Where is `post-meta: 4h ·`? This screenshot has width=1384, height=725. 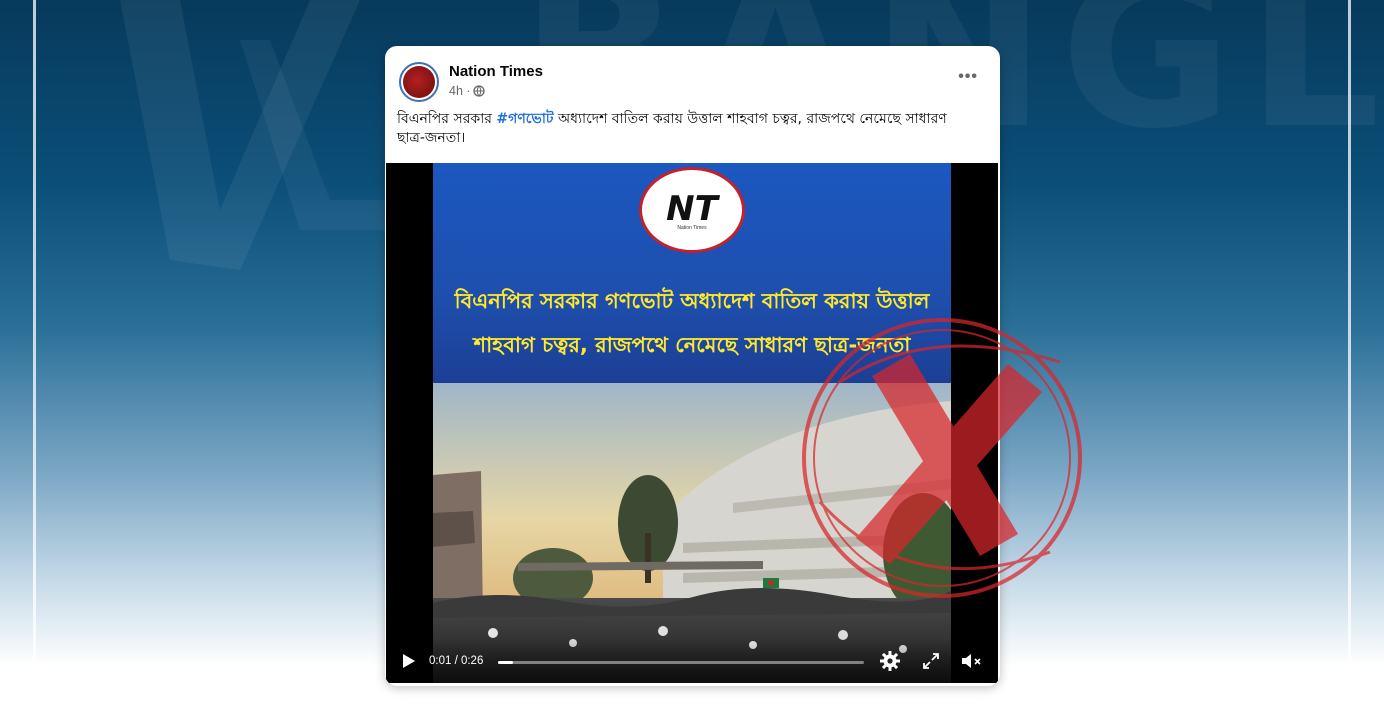 post-meta: 4h · is located at coordinates (467, 91).